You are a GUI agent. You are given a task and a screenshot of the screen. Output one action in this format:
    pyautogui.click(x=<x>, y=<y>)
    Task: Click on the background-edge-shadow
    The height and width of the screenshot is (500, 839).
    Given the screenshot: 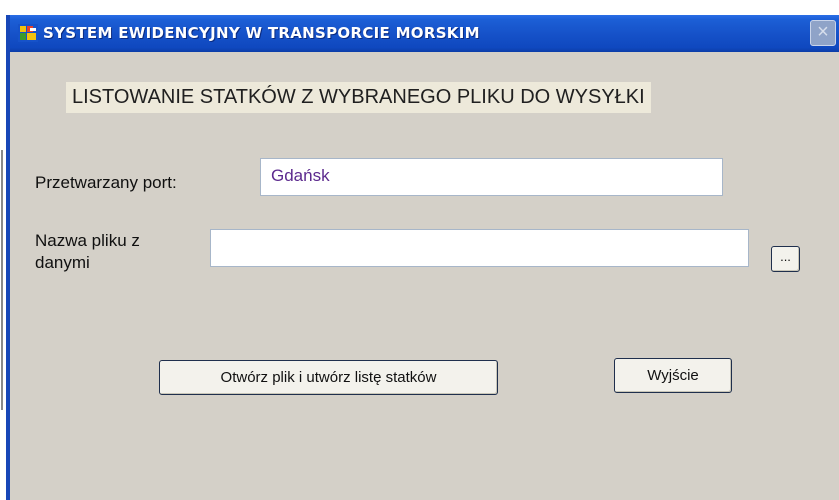 What is the action you would take?
    pyautogui.click(x=2, y=280)
    